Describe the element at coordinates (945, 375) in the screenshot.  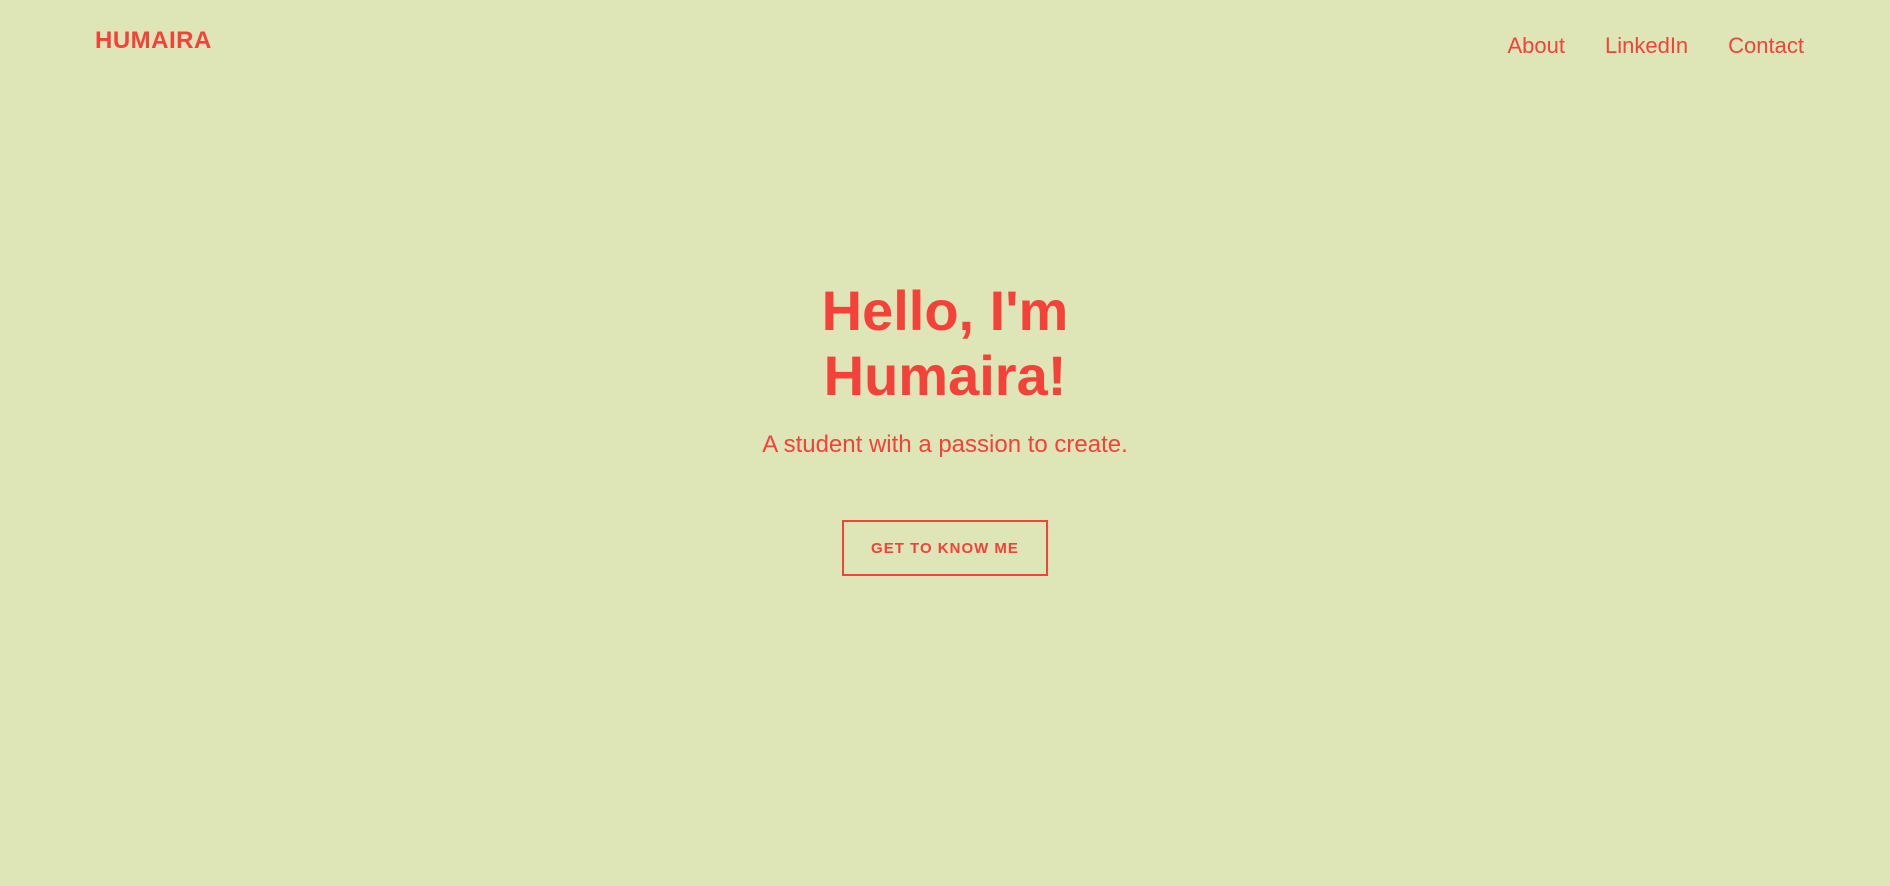
I see `hero-title-line-2: Humaira!` at that location.